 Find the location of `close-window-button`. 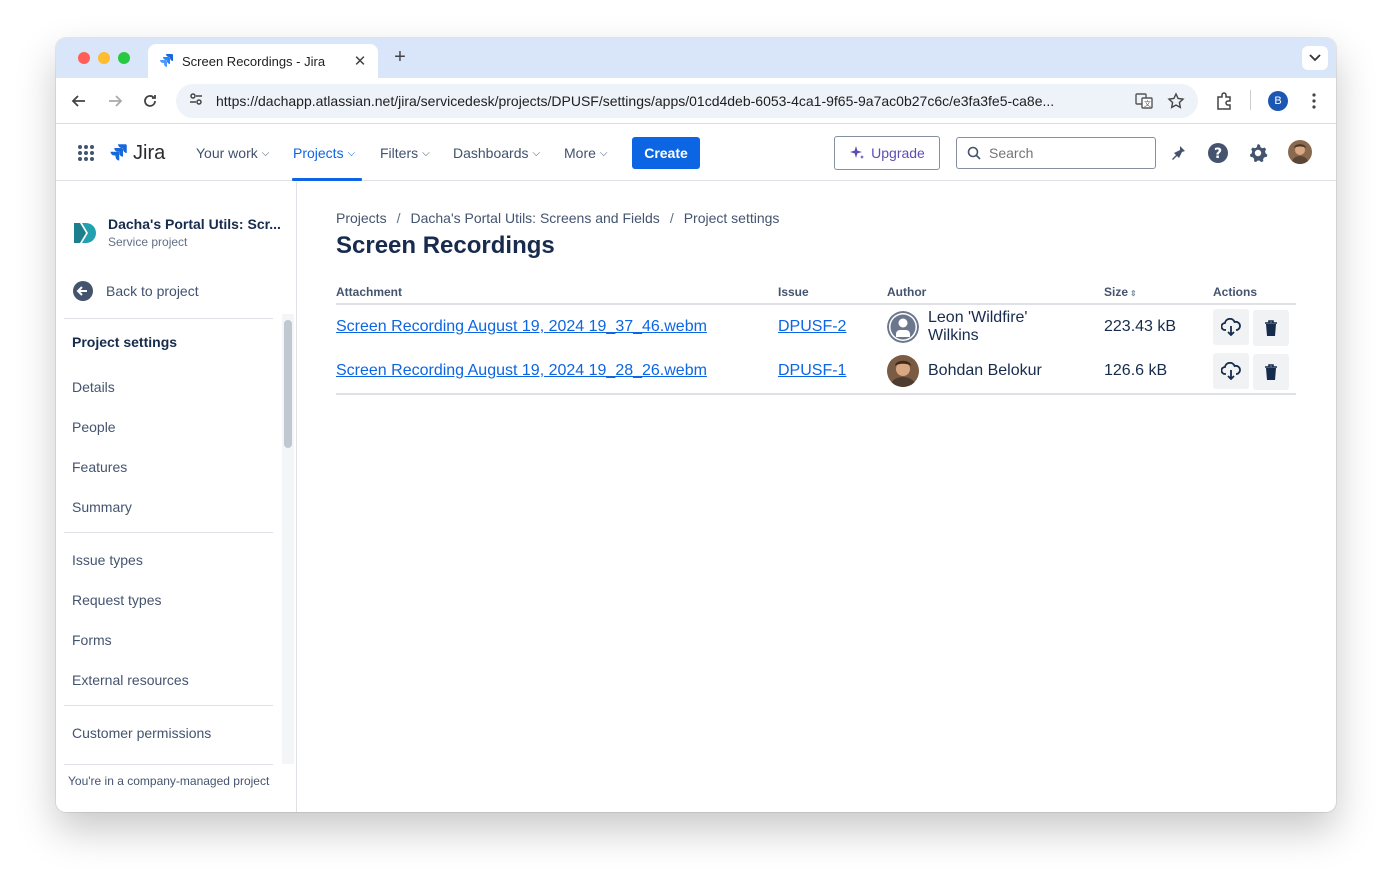

close-window-button is located at coordinates (84, 58).